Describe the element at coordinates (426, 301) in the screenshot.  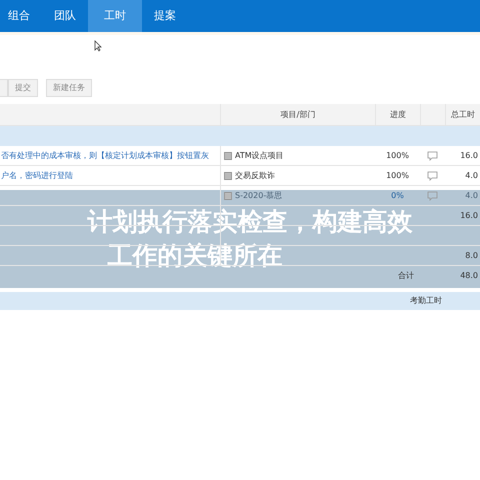
I see `attendance-label: 考勤工时` at that location.